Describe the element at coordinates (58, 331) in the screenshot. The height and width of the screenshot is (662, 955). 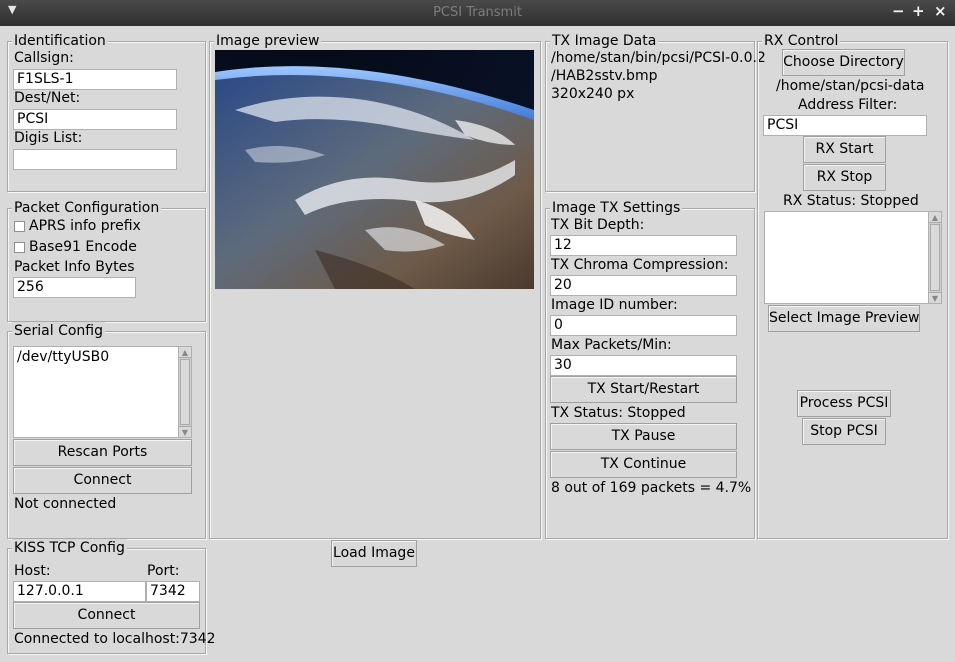
I see `serial-config-title: Serial Config` at that location.